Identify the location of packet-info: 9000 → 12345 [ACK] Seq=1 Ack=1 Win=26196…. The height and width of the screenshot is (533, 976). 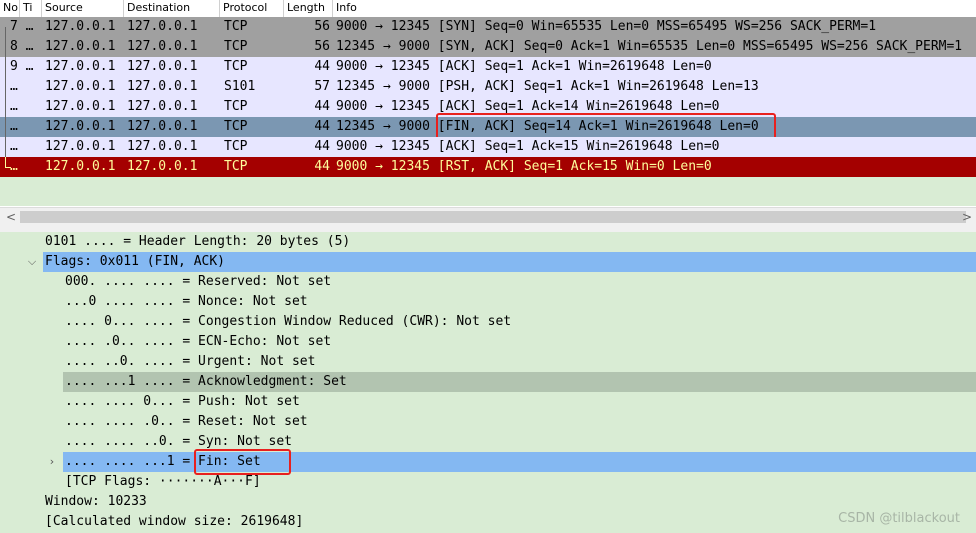
(524, 66).